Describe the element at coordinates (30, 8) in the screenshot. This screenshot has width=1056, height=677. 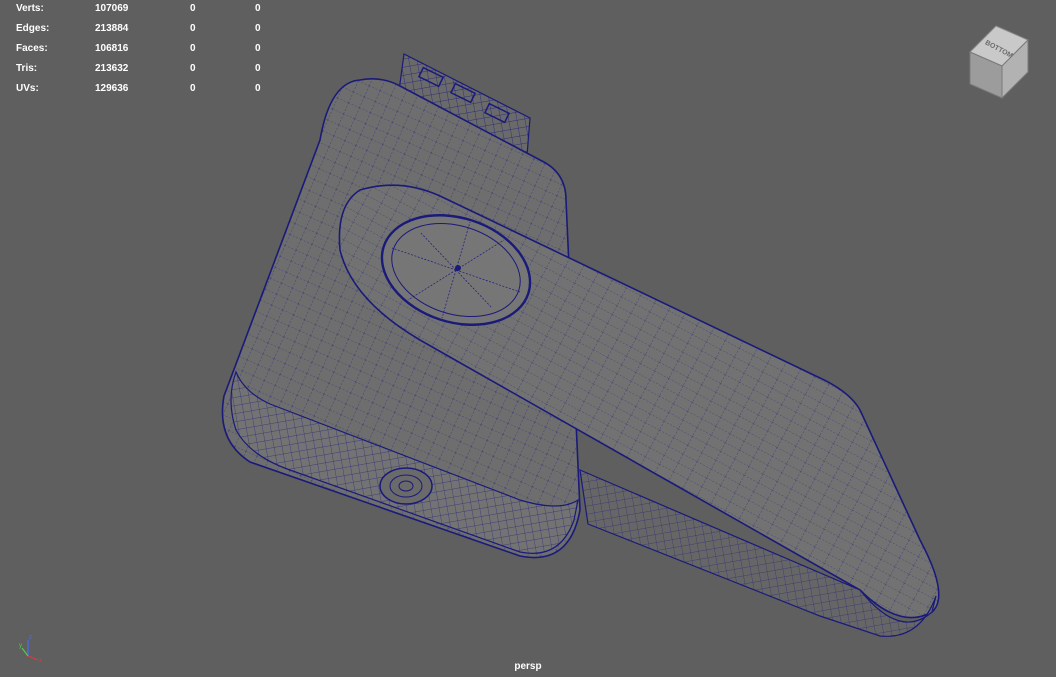
I see `hud-label: Verts:` at that location.